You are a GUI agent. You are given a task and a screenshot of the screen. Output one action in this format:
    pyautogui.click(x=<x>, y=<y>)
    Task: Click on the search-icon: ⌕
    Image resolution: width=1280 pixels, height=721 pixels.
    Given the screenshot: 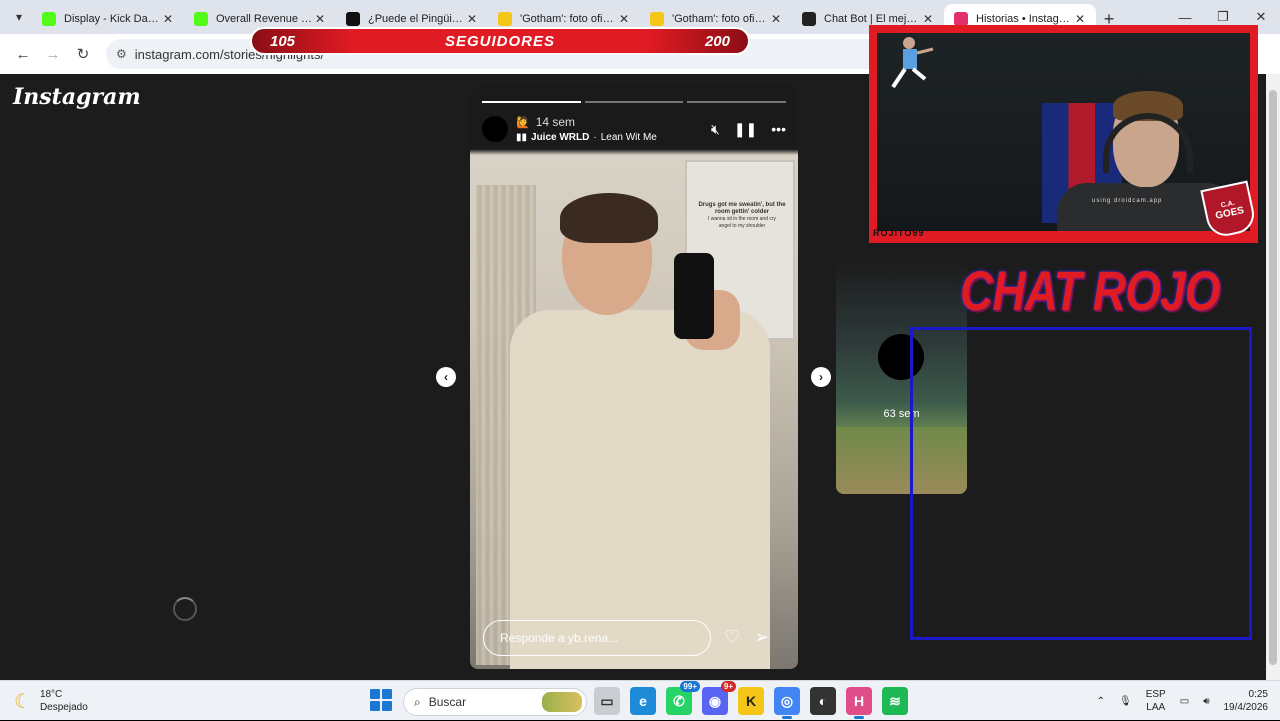 What is the action you would take?
    pyautogui.click(x=417, y=701)
    